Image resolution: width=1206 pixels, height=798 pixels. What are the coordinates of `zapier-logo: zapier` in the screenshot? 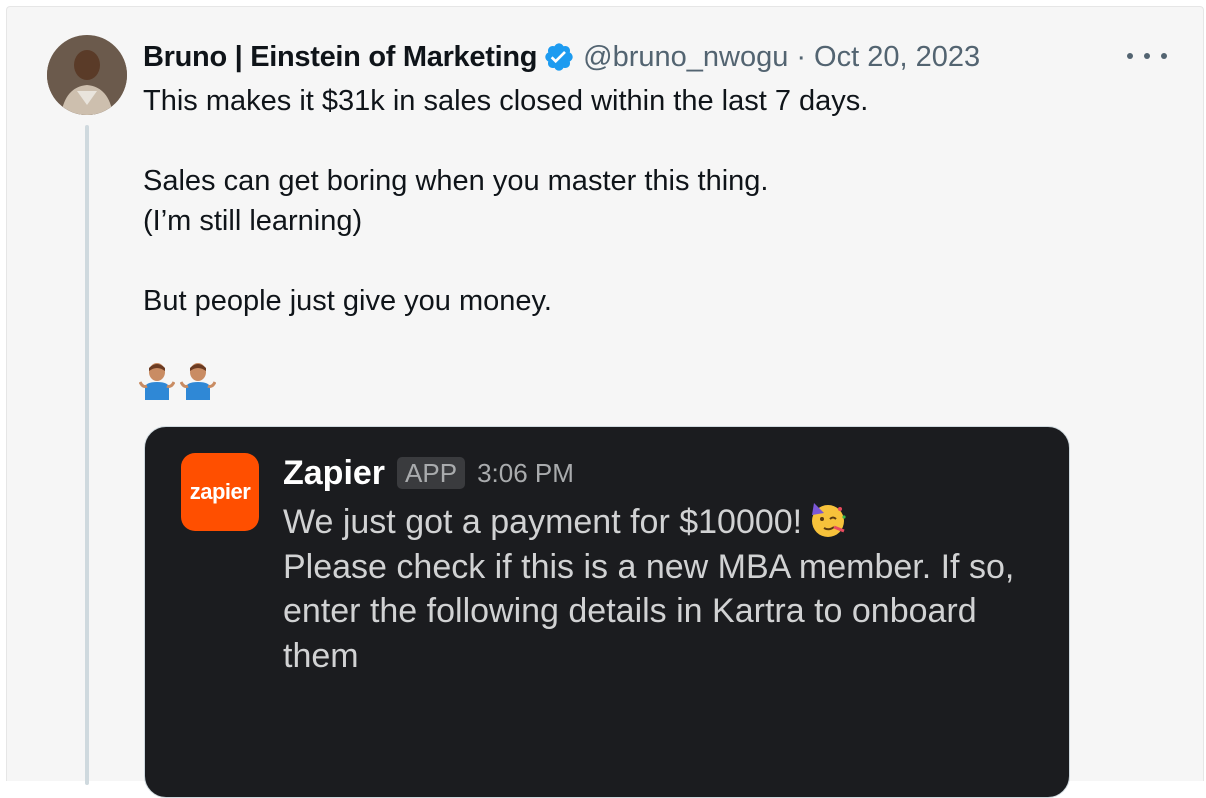 It's located at (220, 492).